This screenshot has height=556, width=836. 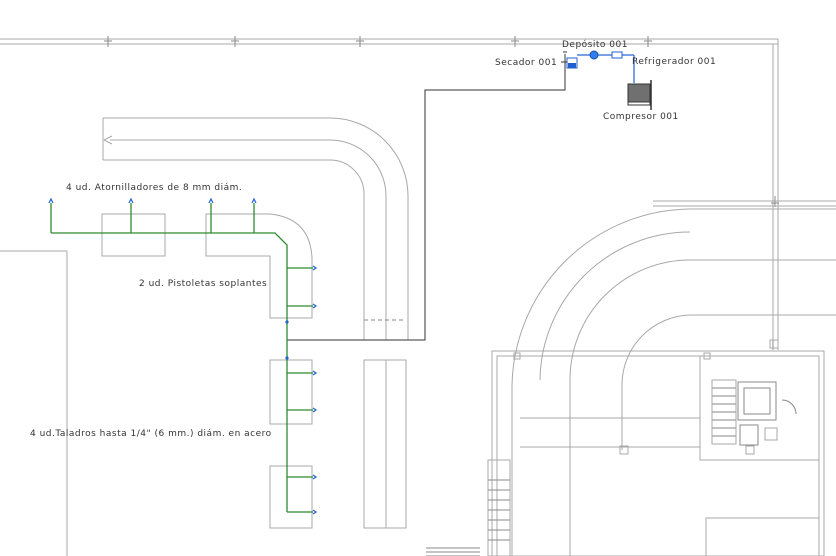 What do you see at coordinates (569, 63) in the screenshot?
I see `secador-symbol` at bounding box center [569, 63].